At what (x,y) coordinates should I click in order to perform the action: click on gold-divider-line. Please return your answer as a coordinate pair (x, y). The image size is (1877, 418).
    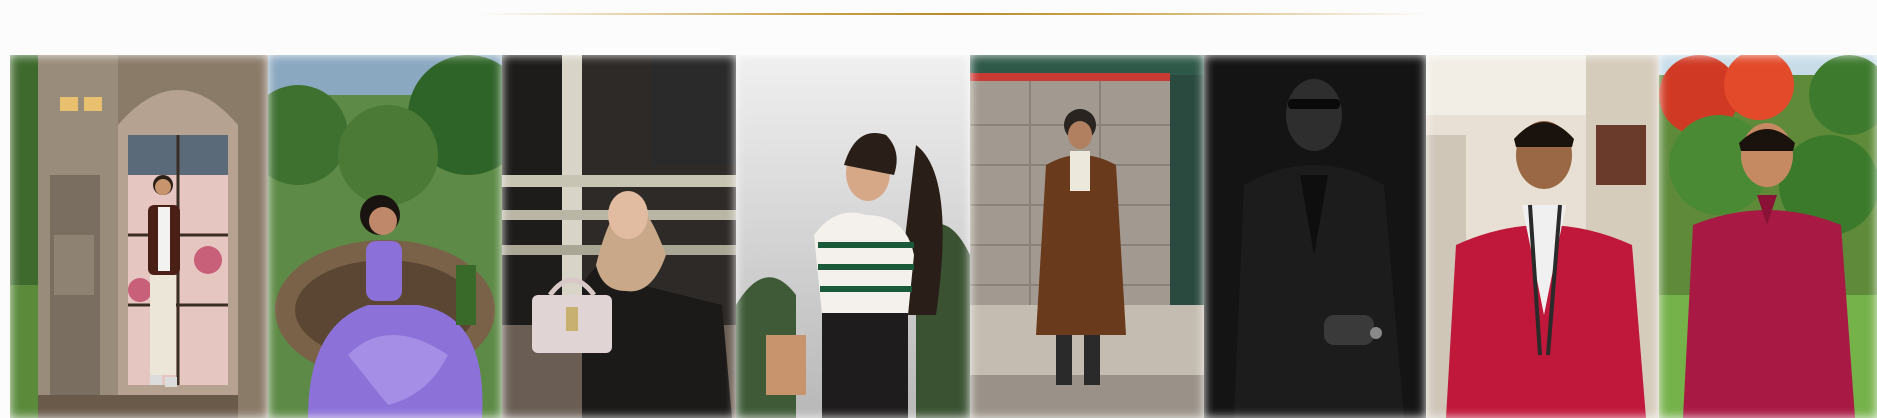
    Looking at the image, I should click on (953, 14).